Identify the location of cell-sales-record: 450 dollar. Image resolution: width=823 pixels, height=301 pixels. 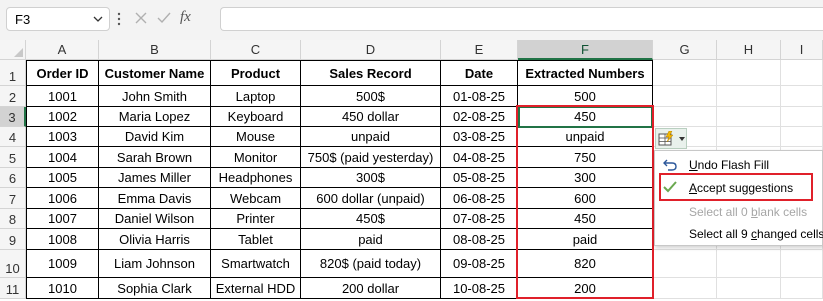
(371, 117).